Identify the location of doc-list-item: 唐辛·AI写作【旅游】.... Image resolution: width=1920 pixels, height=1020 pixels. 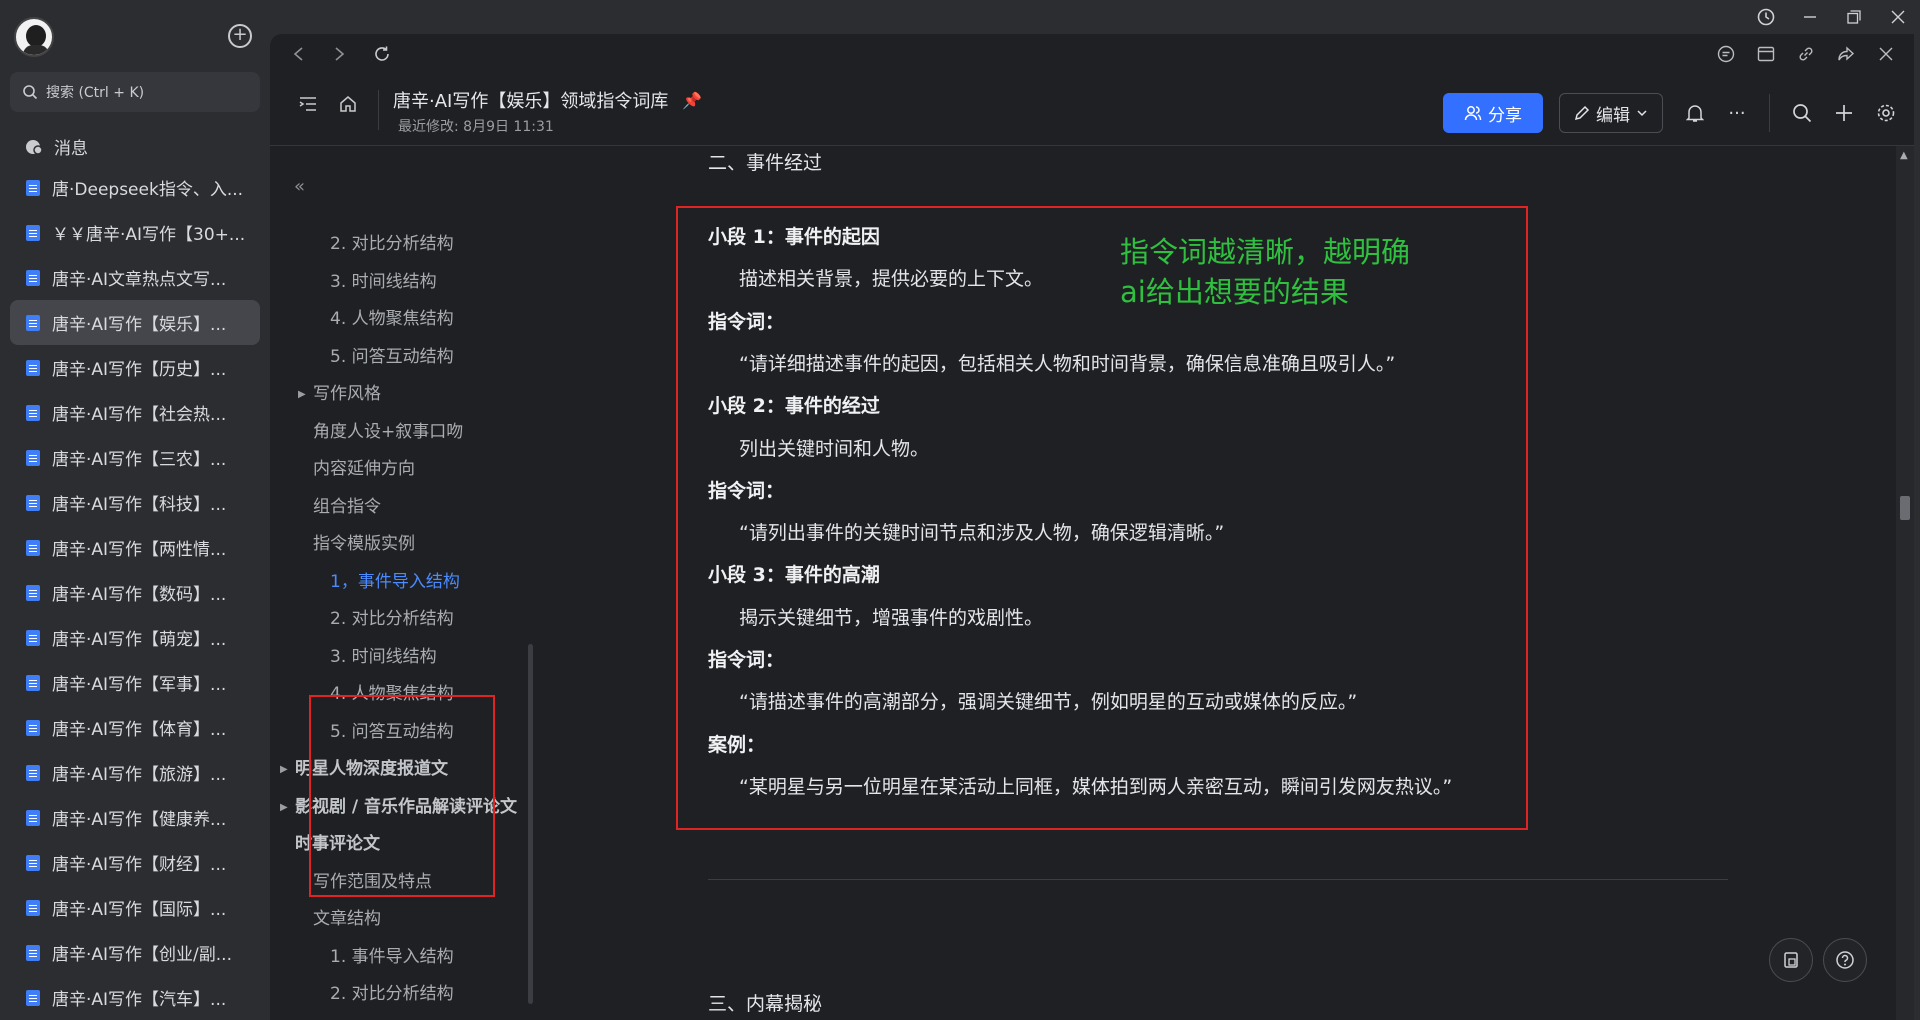
(135, 772).